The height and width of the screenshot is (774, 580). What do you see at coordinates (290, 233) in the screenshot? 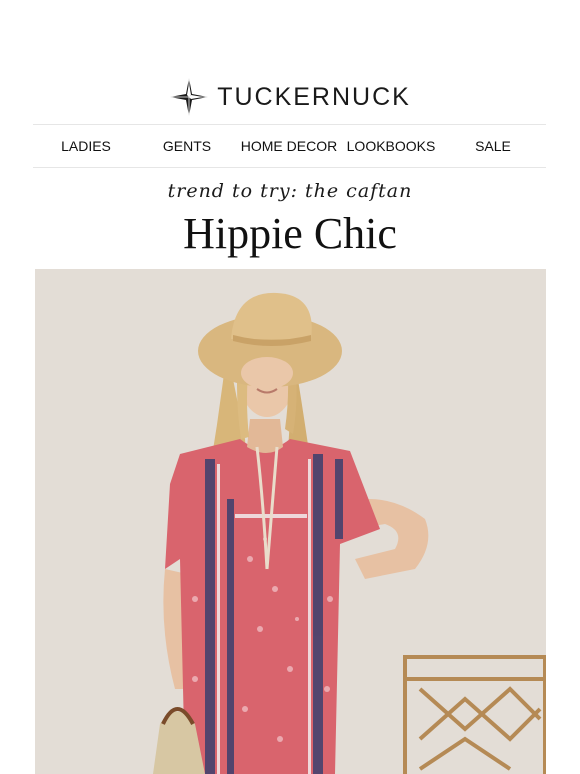
I see `page-headline: Hippie Chic` at bounding box center [290, 233].